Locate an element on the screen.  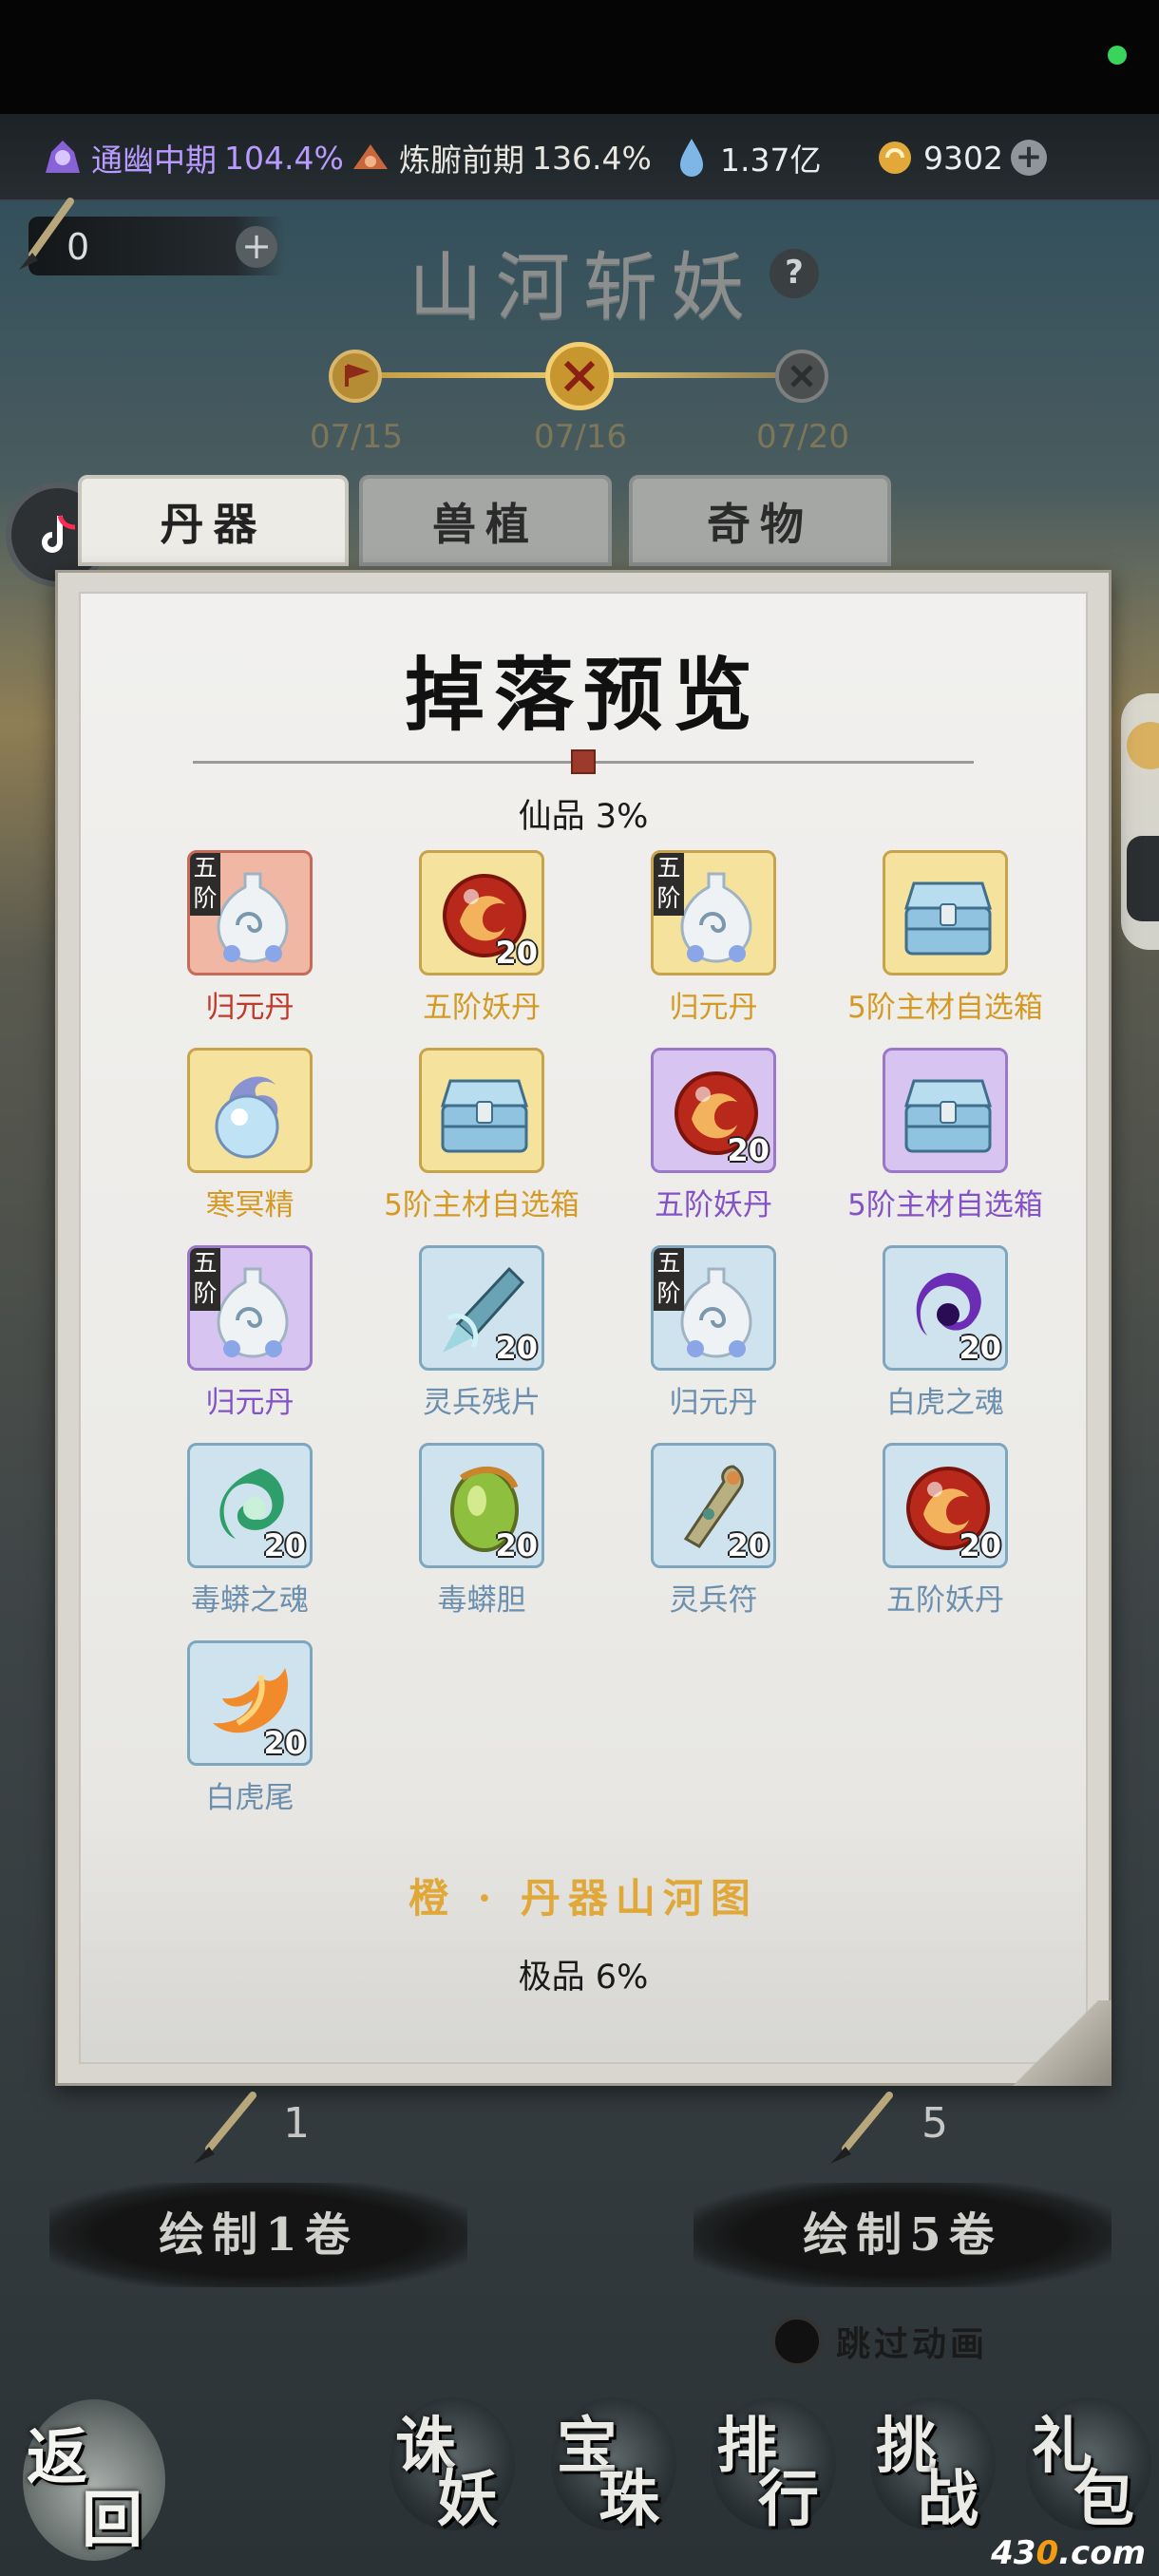
nav-zhuyao: 诛妖 is located at coordinates (452, 2466).